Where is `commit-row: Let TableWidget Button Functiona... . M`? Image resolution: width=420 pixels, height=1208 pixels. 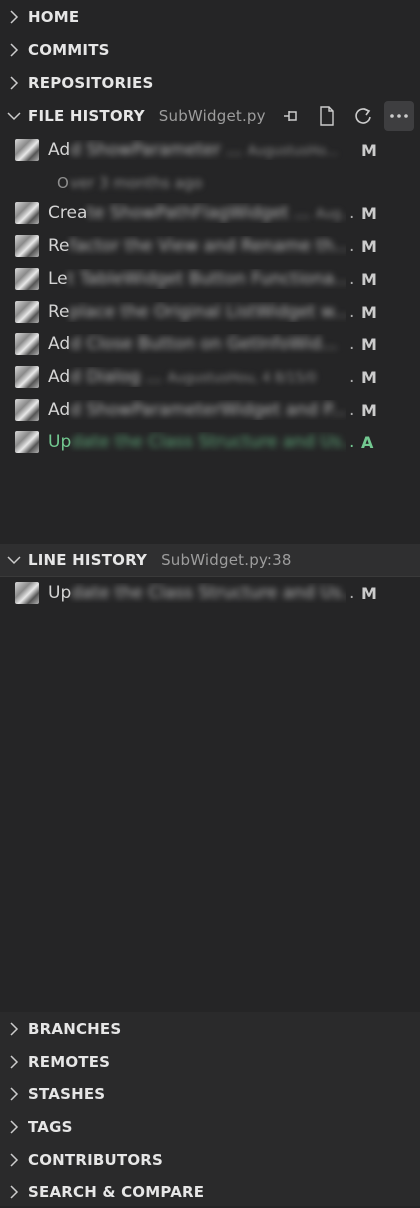 commit-row: Let TableWidget Button Functiona... . M is located at coordinates (210, 279).